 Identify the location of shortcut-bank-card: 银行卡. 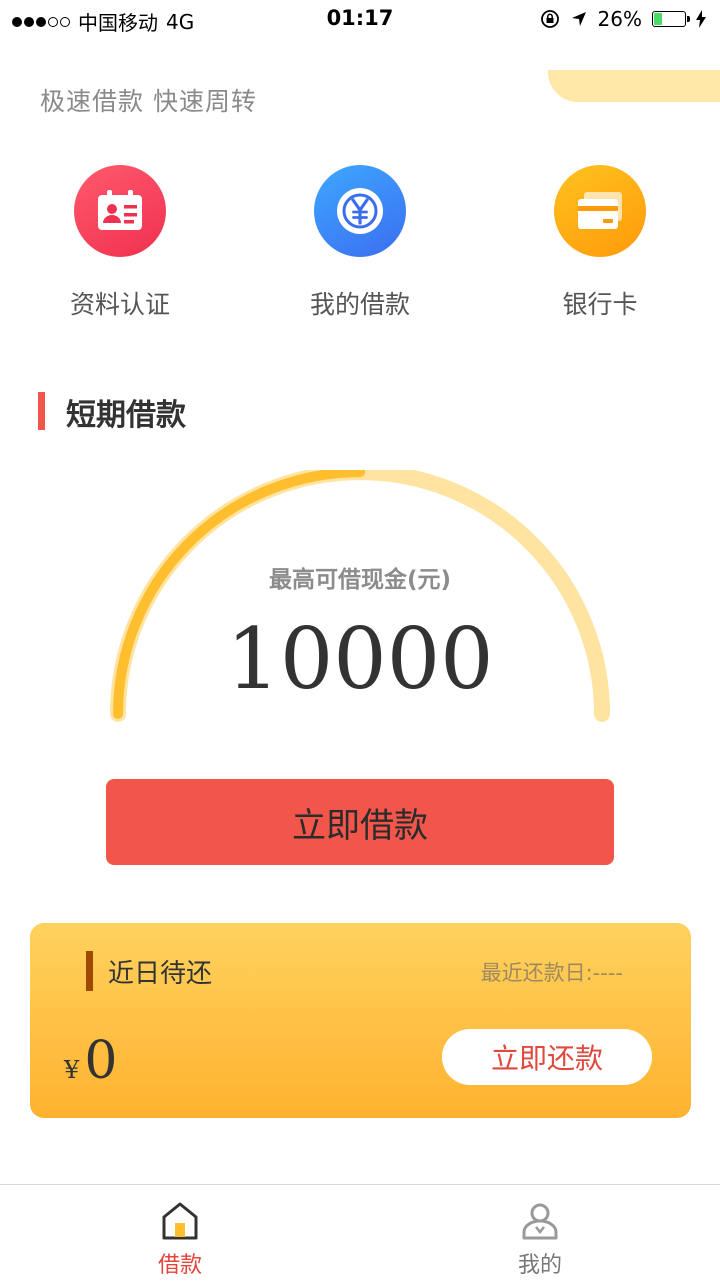
(600, 243).